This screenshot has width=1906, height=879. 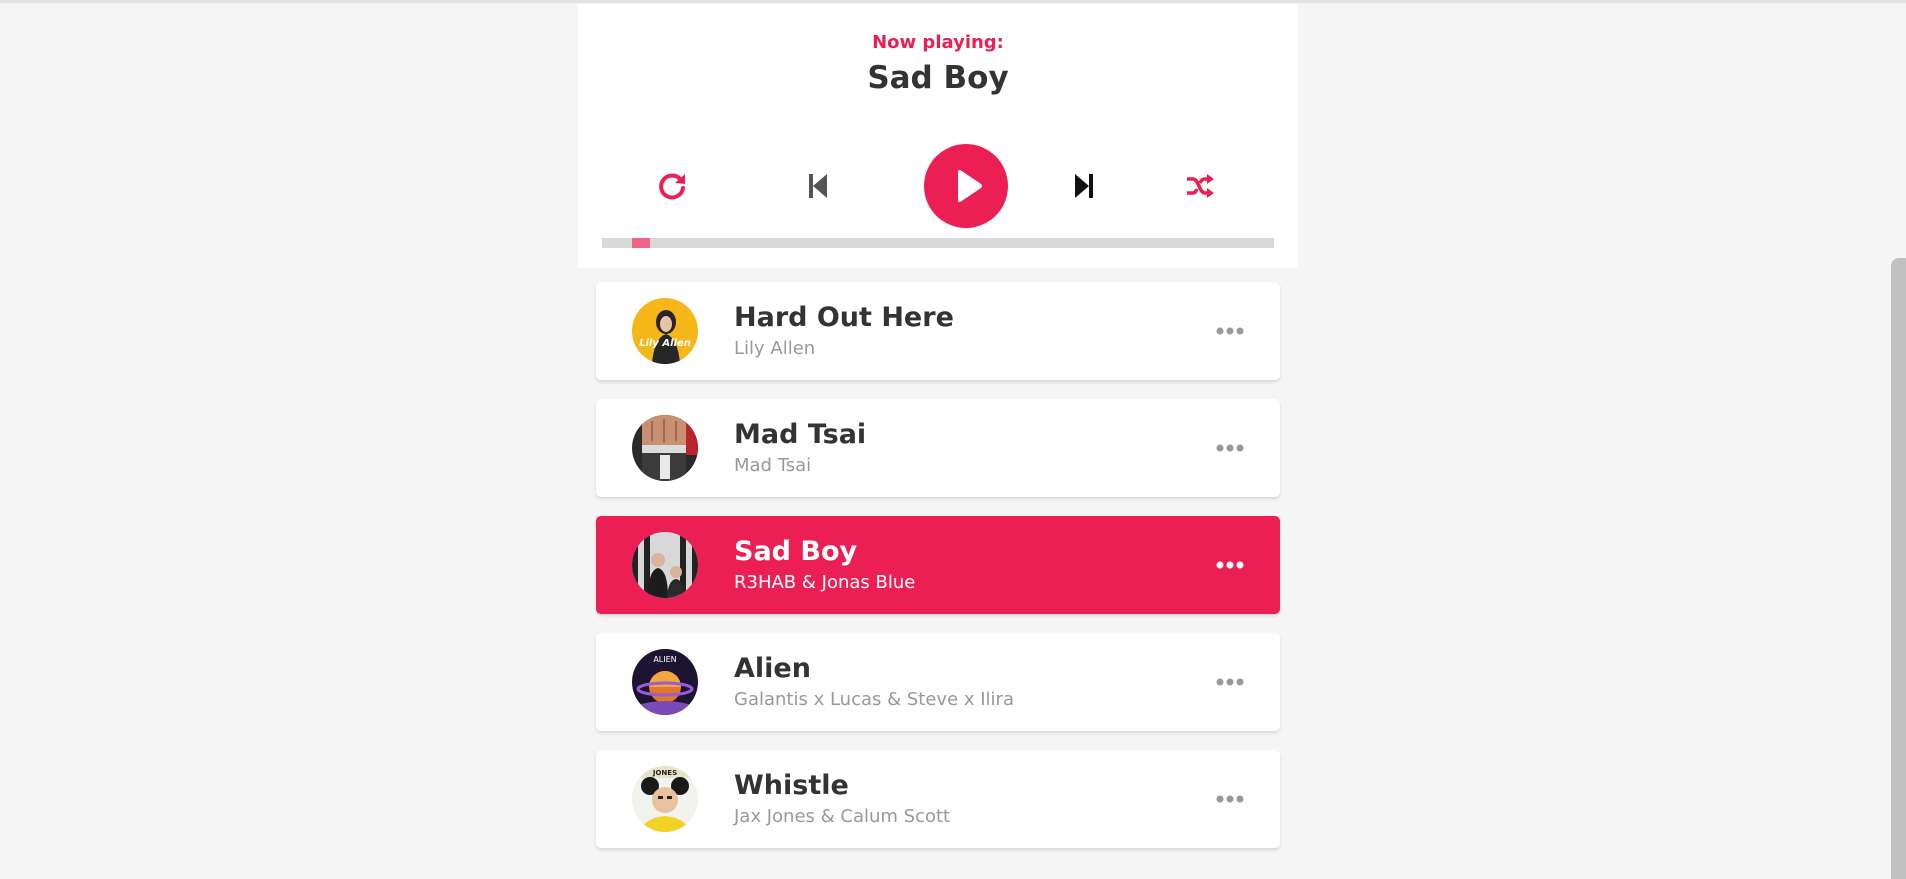 What do you see at coordinates (844, 317) in the screenshot?
I see `song-title: Hard Out Here` at bounding box center [844, 317].